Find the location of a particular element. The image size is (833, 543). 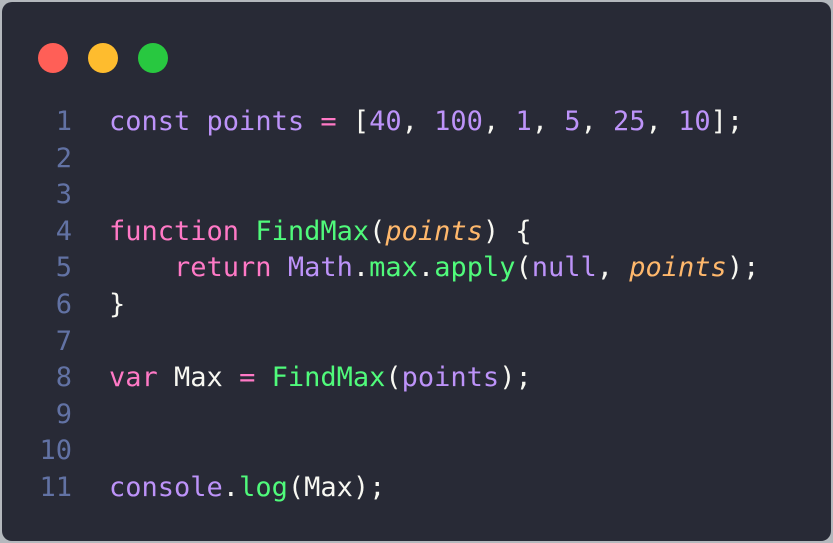

code-line: 5 return Math.max.apply(null, points); is located at coordinates (416, 268).